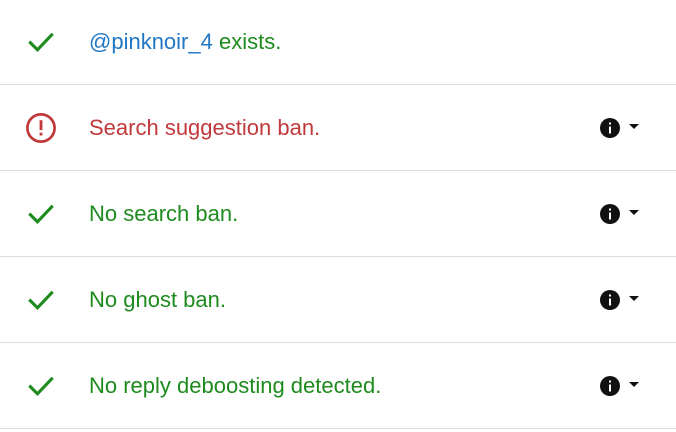 This screenshot has width=676, height=432. Describe the element at coordinates (41, 128) in the screenshot. I see `alert-circle-icon` at that location.